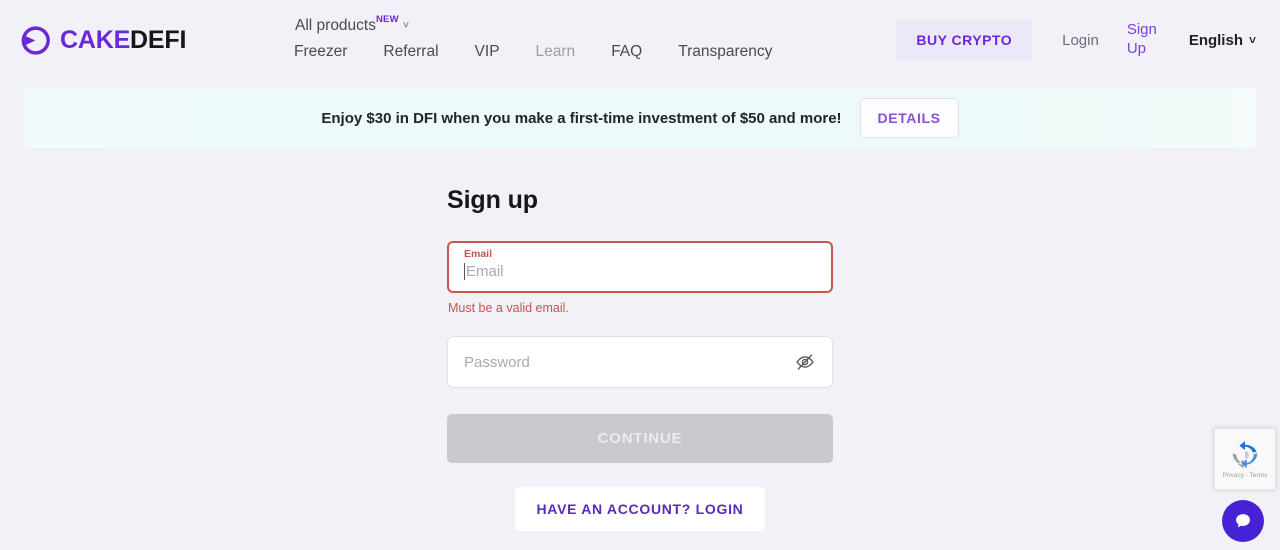 The image size is (1280, 550). I want to click on cakedefi-logo-icon, so click(35, 40).